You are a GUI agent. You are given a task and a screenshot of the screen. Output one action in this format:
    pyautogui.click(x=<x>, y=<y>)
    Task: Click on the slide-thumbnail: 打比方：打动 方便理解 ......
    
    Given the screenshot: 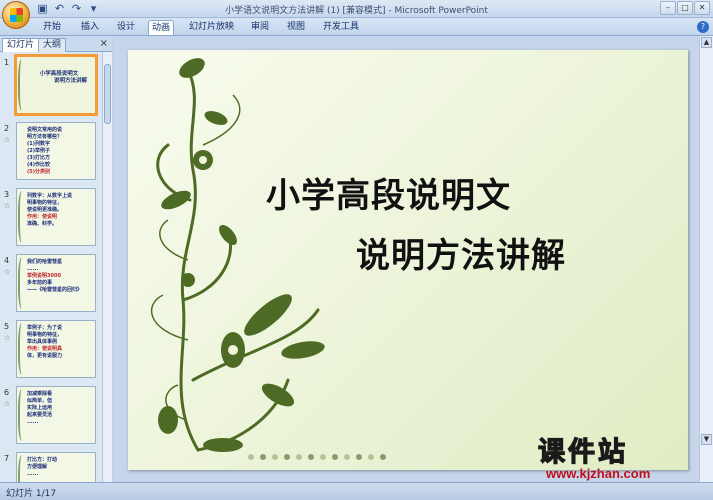 What is the action you would take?
    pyautogui.click(x=56, y=467)
    